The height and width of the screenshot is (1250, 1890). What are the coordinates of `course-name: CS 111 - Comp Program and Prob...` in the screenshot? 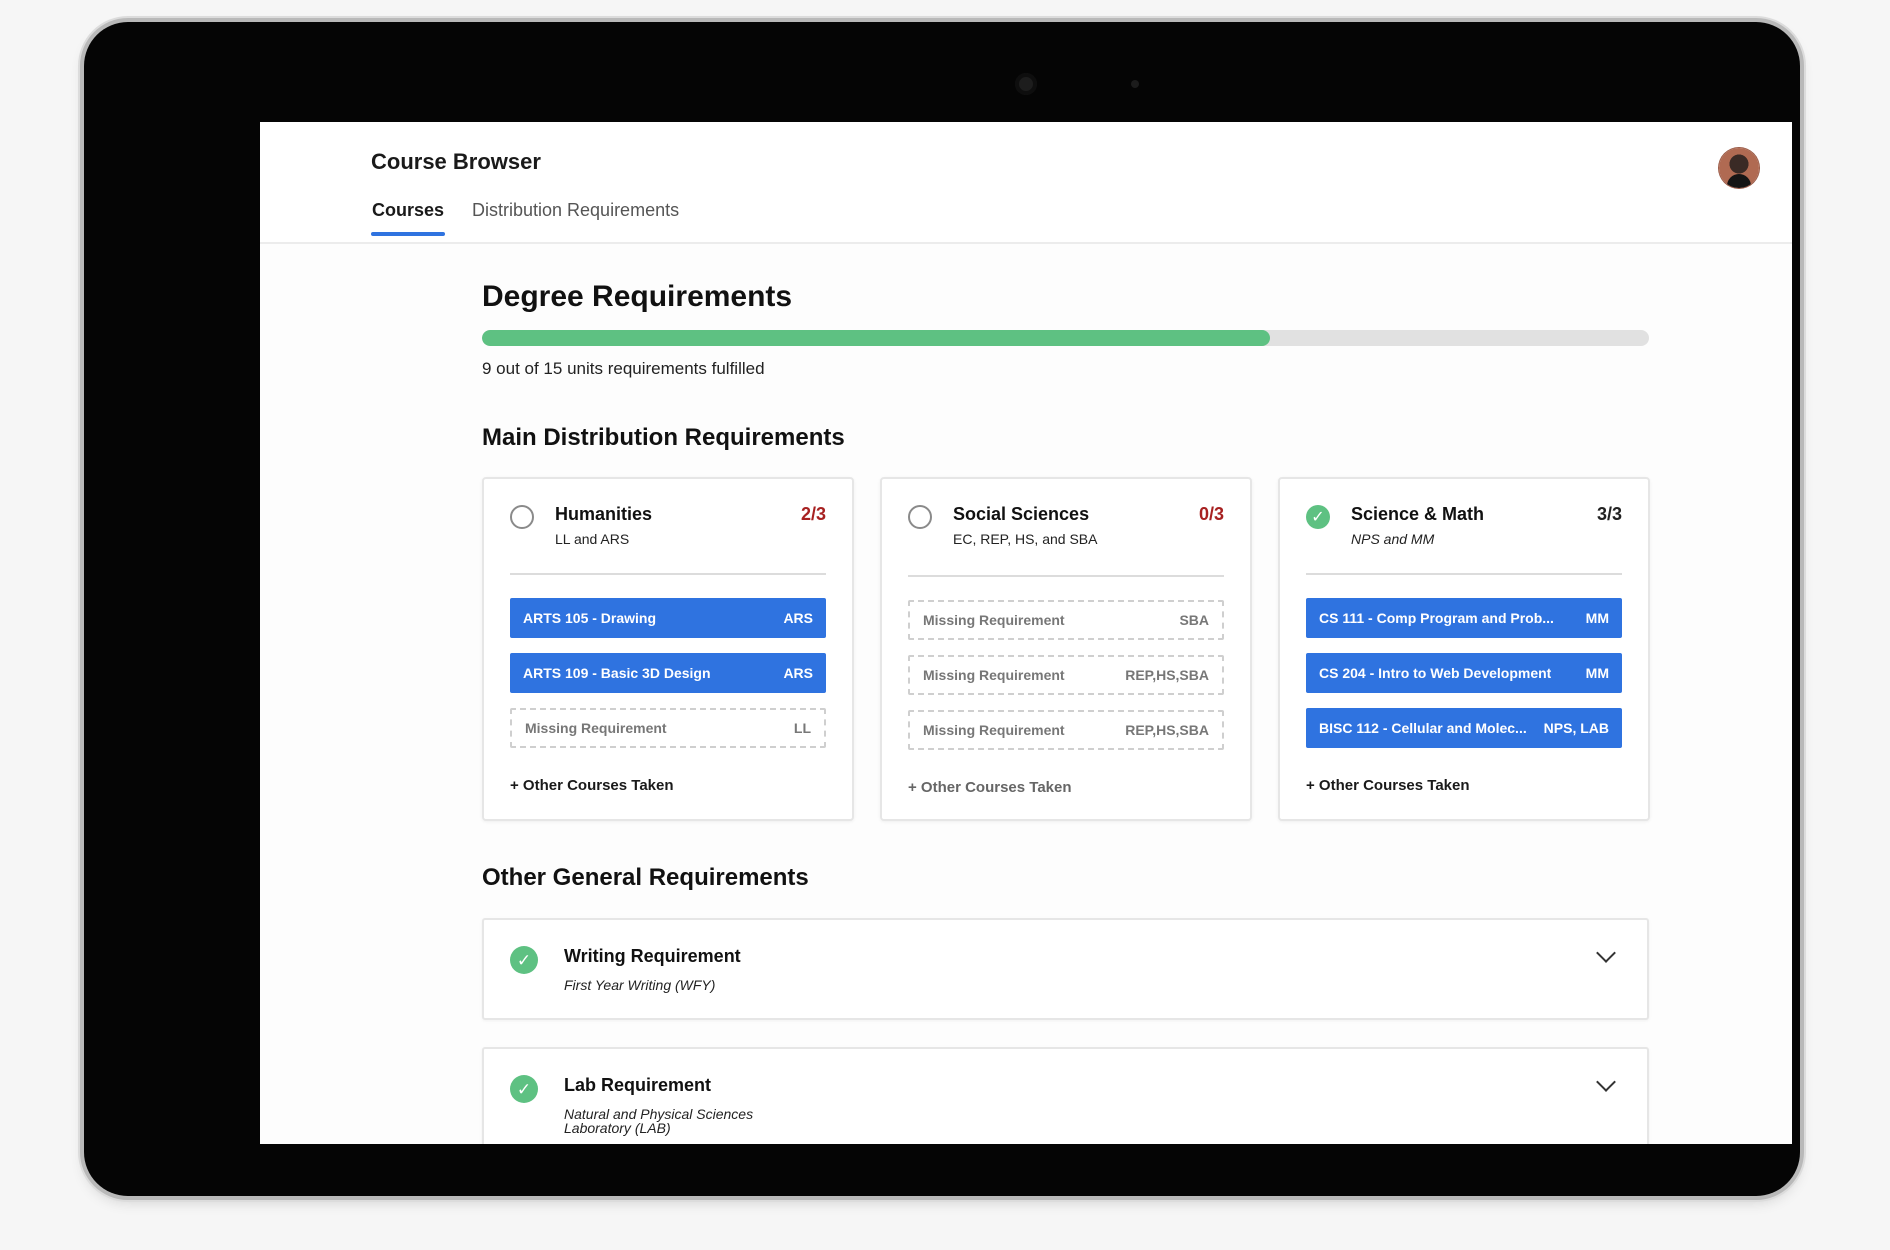 It's located at (1436, 618).